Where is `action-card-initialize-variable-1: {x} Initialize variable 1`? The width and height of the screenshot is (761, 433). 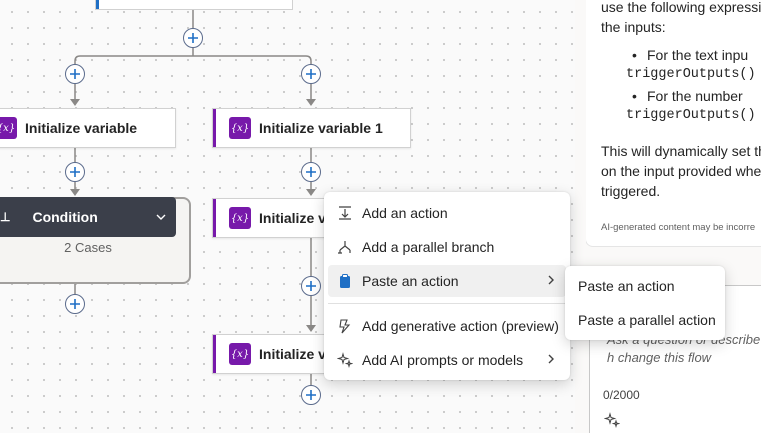 action-card-initialize-variable-1: {x} Initialize variable 1 is located at coordinates (311, 128).